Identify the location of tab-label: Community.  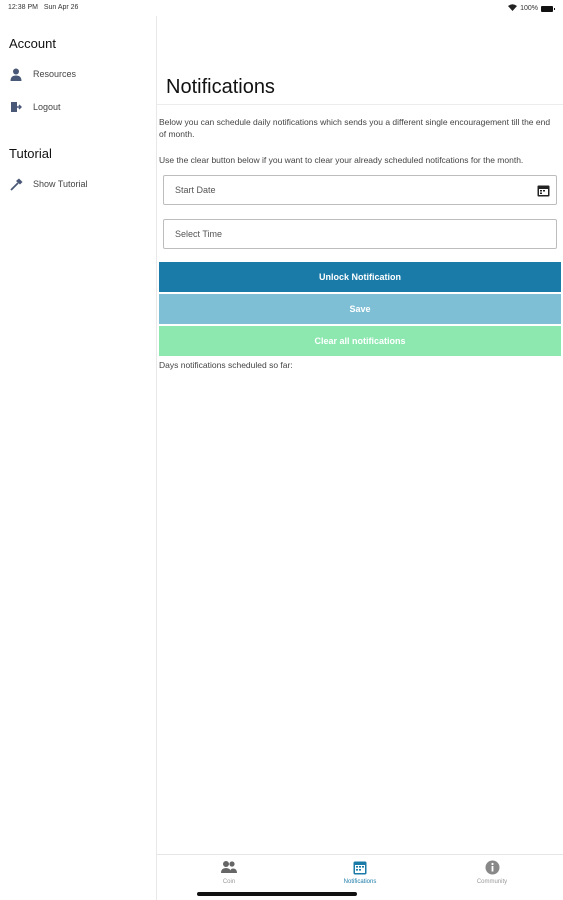
(492, 882).